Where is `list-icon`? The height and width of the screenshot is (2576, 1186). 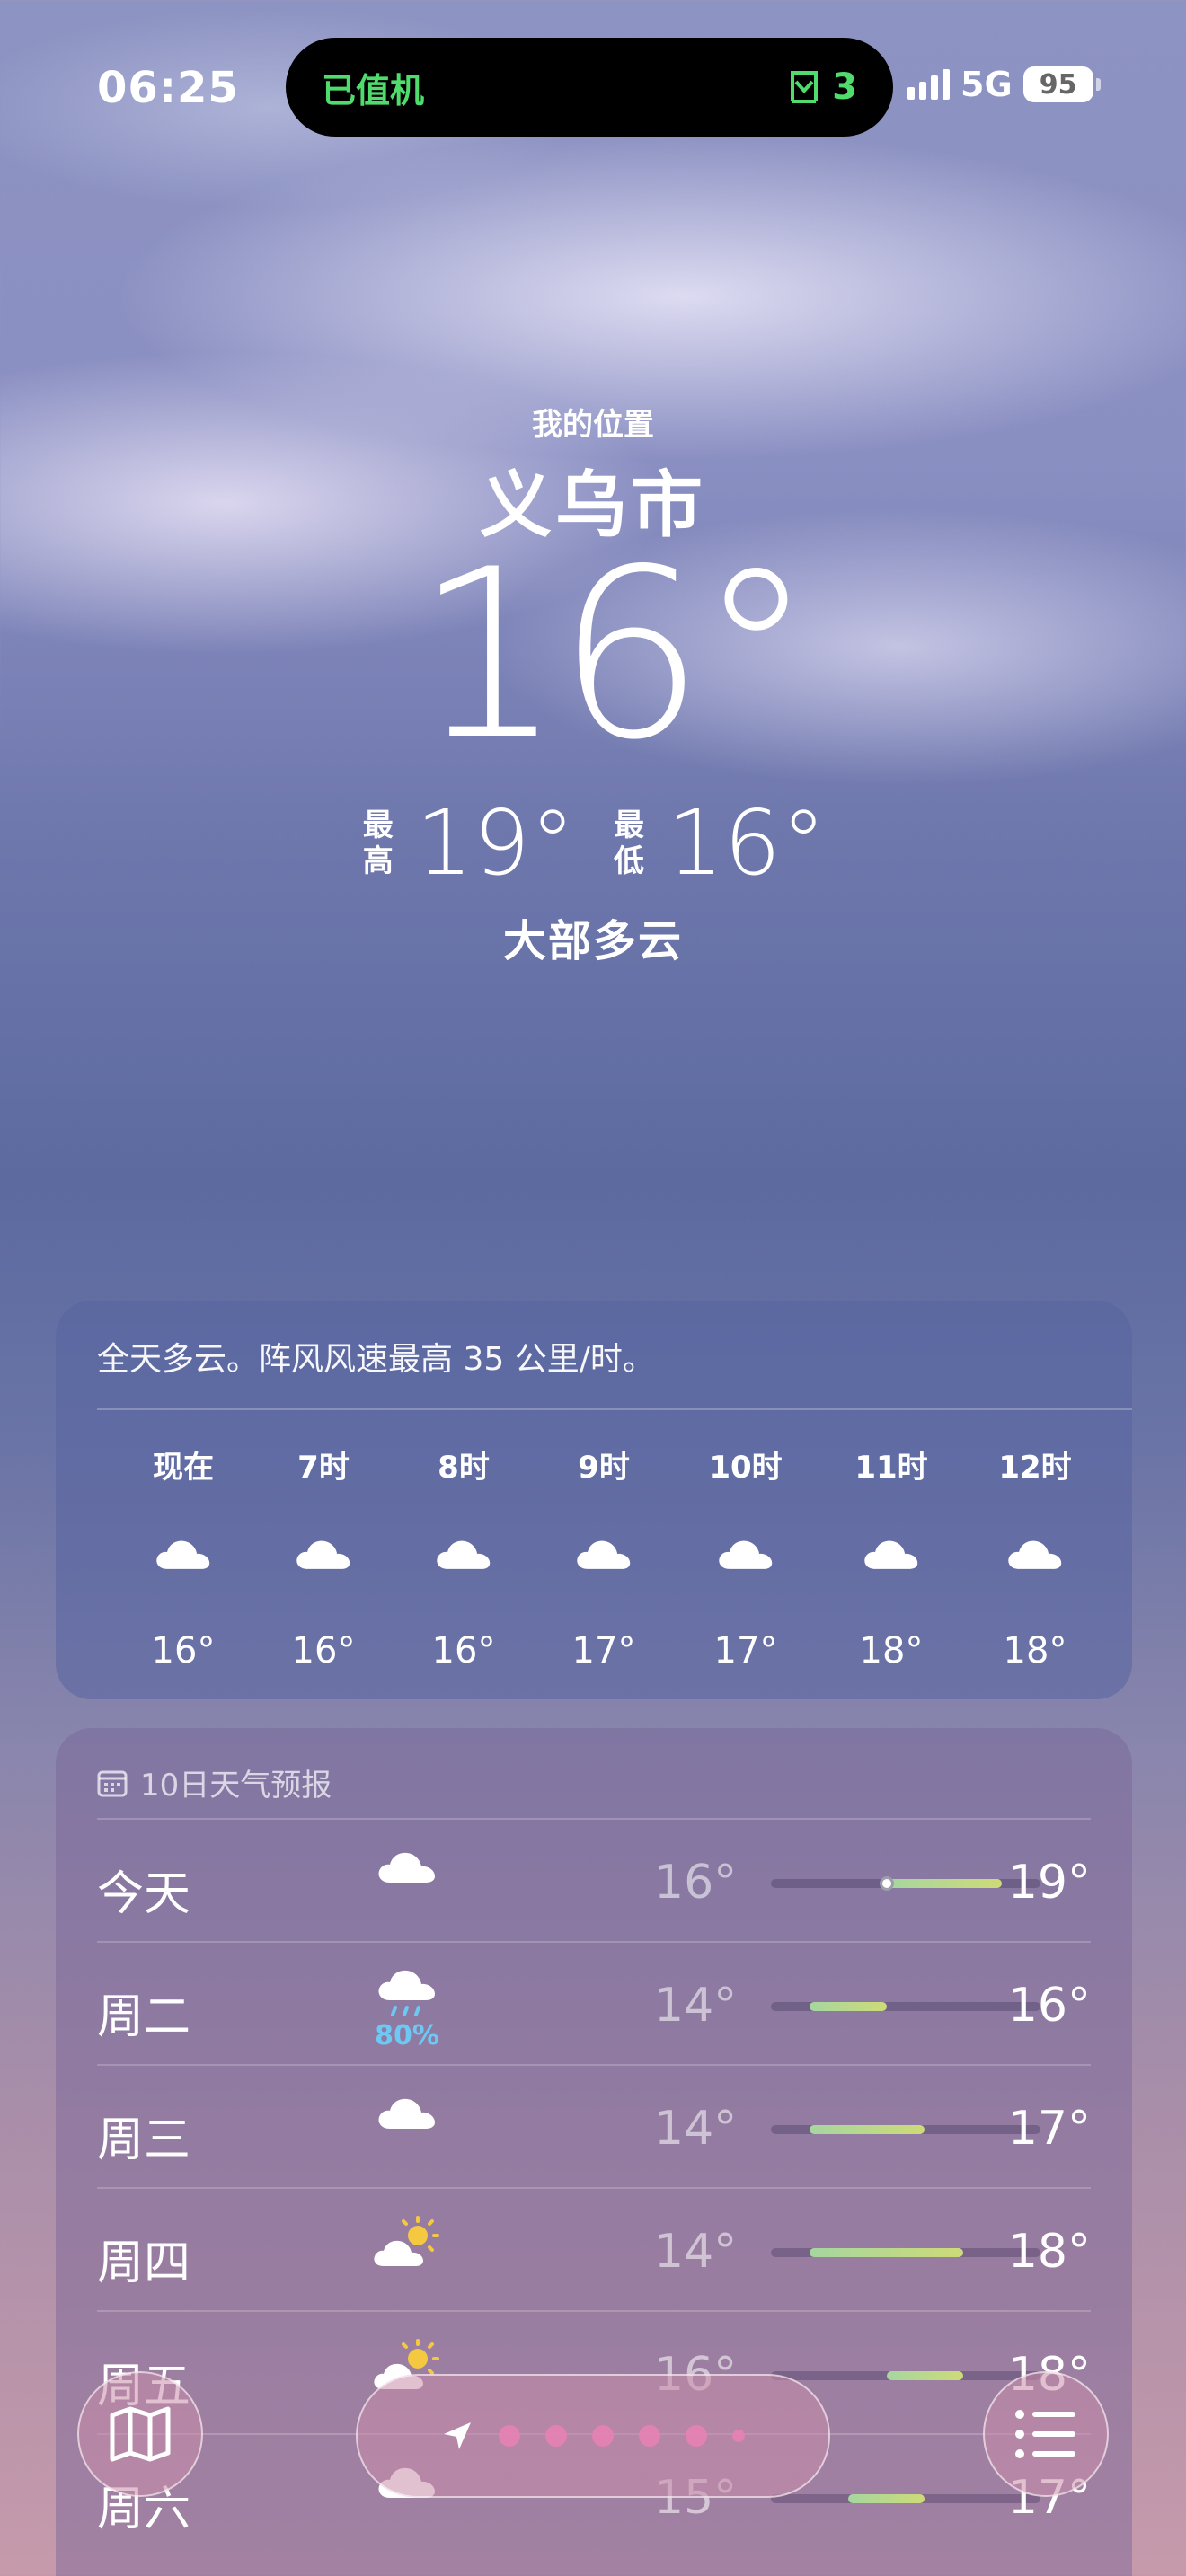 list-icon is located at coordinates (1045, 2434).